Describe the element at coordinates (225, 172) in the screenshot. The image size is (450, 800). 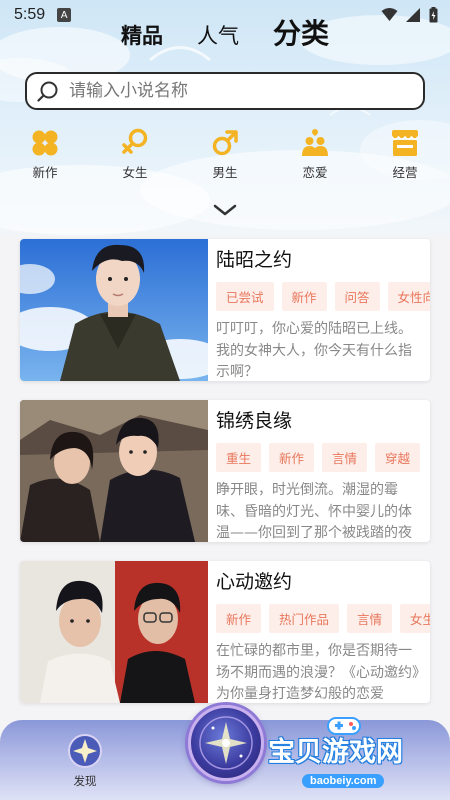
I see `category-label: 男生` at that location.